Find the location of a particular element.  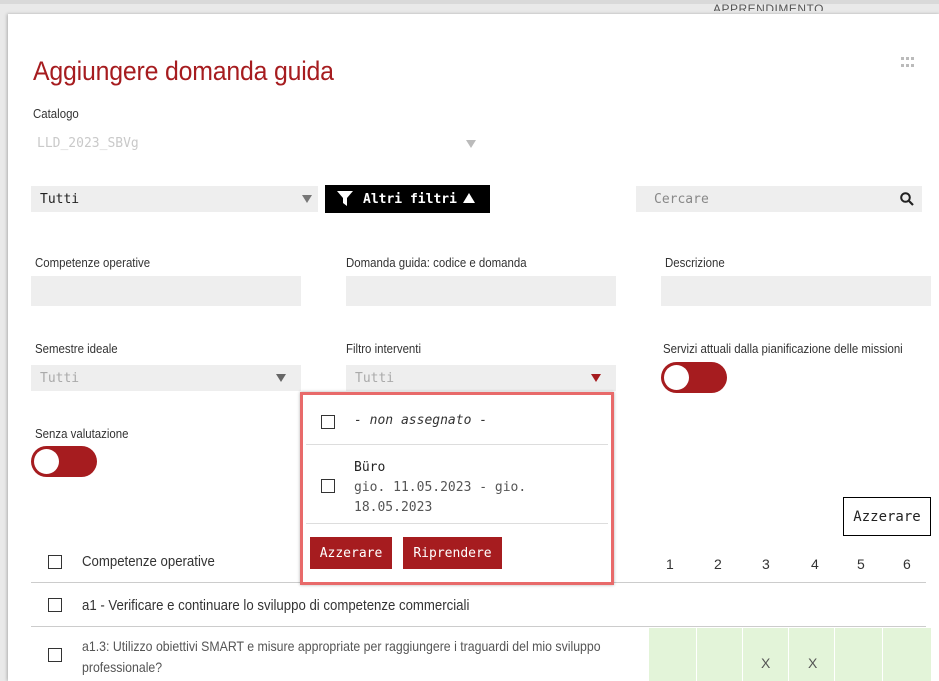

column-header: 1 is located at coordinates (670, 564).